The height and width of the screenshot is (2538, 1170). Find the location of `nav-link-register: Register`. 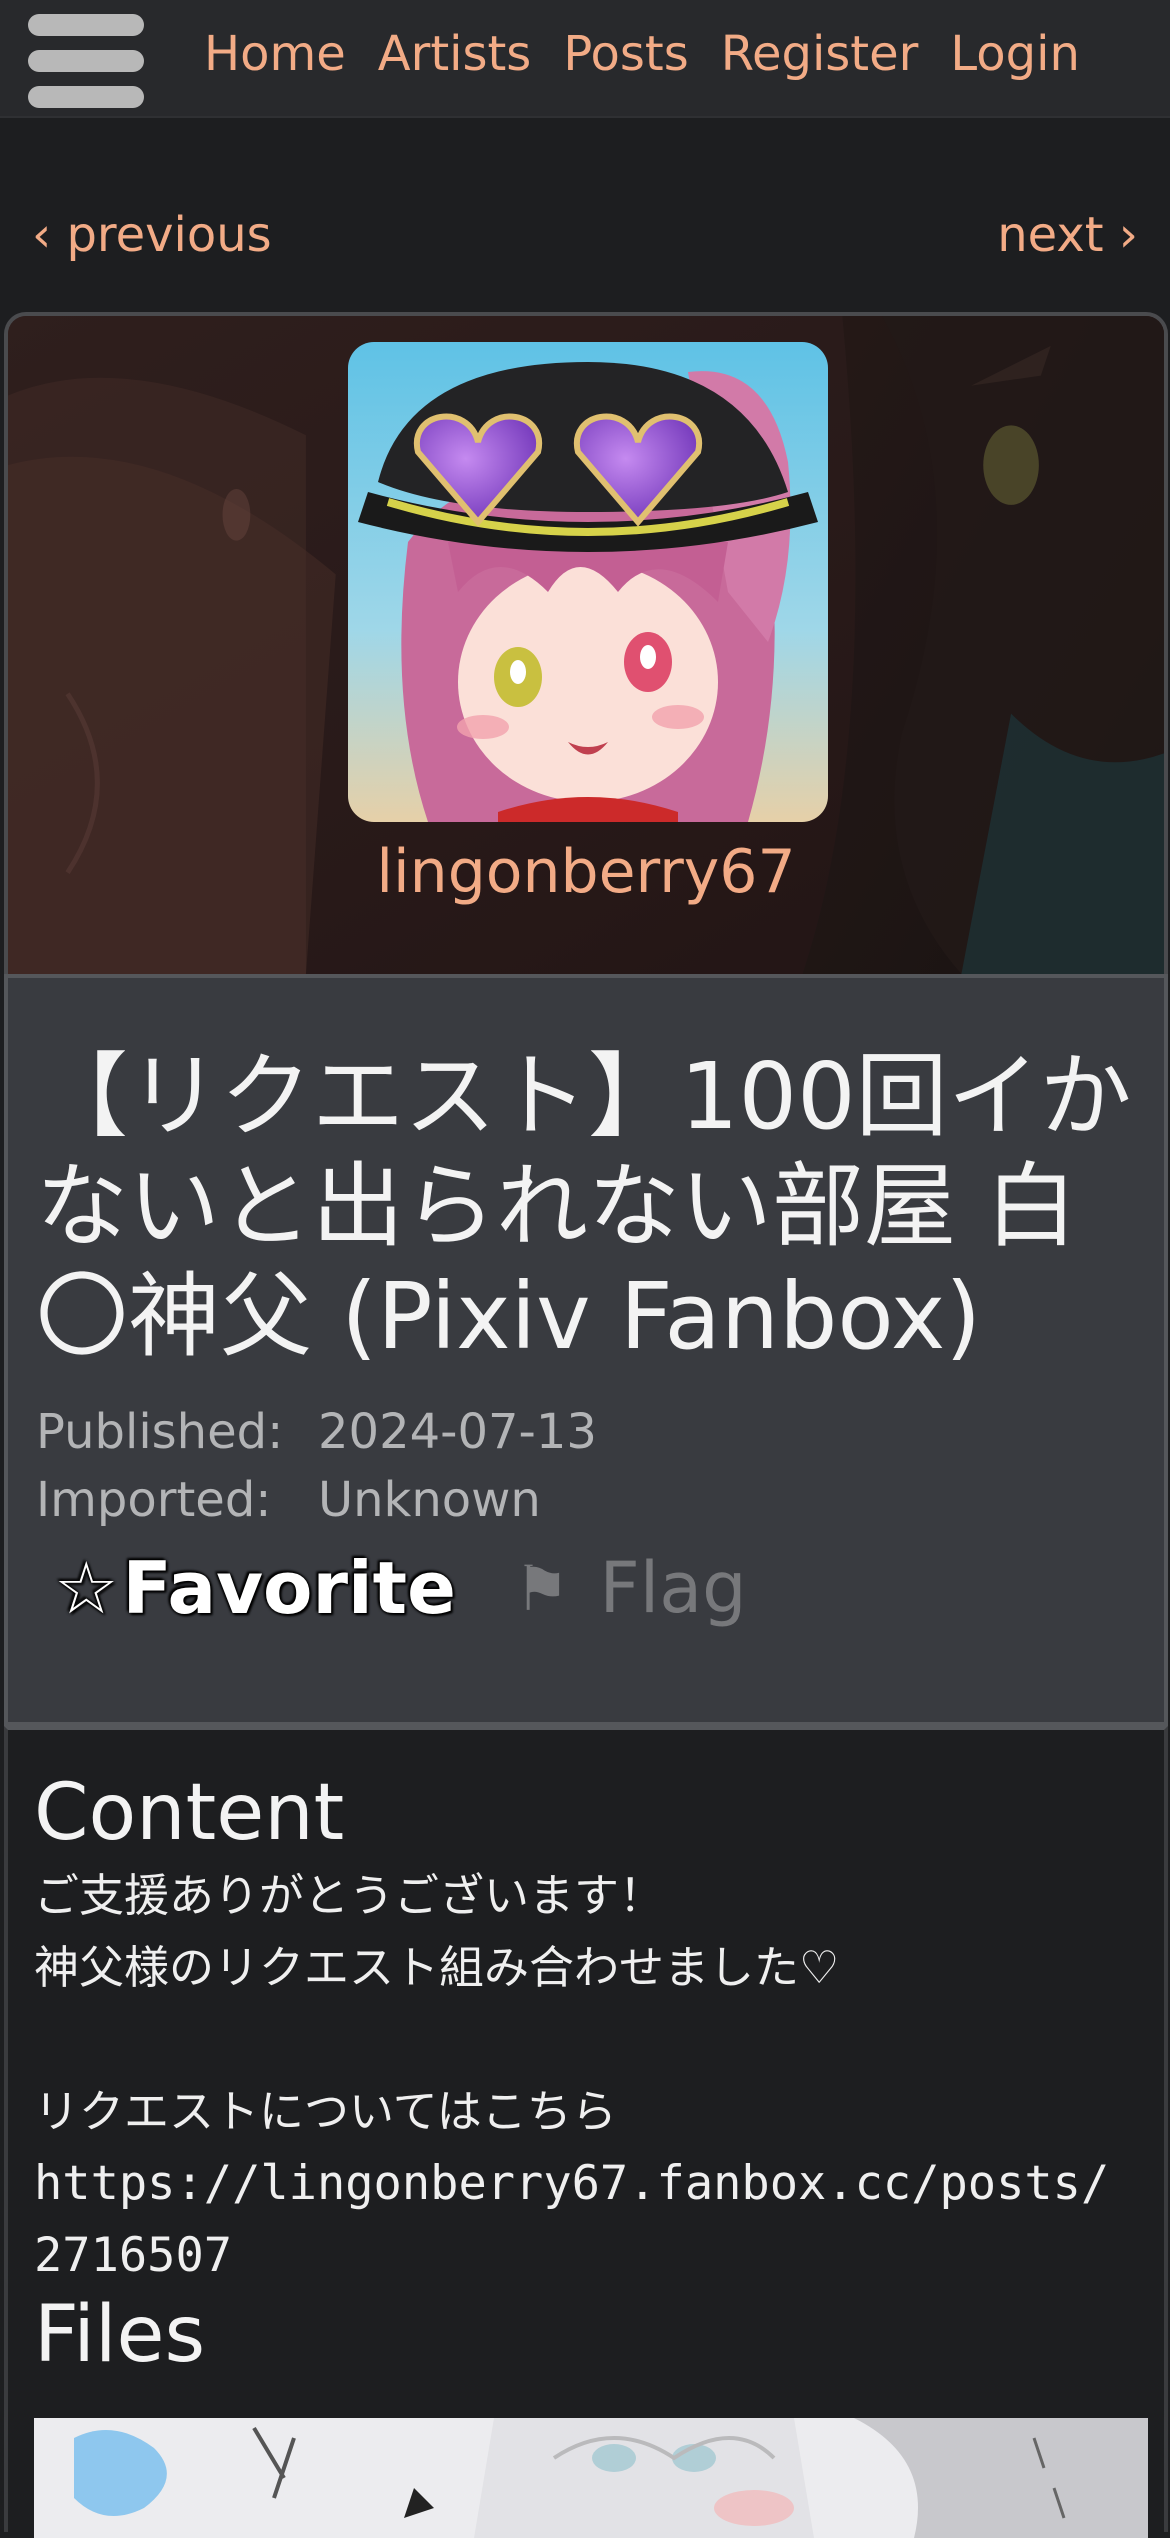

nav-link-register: Register is located at coordinates (820, 54).